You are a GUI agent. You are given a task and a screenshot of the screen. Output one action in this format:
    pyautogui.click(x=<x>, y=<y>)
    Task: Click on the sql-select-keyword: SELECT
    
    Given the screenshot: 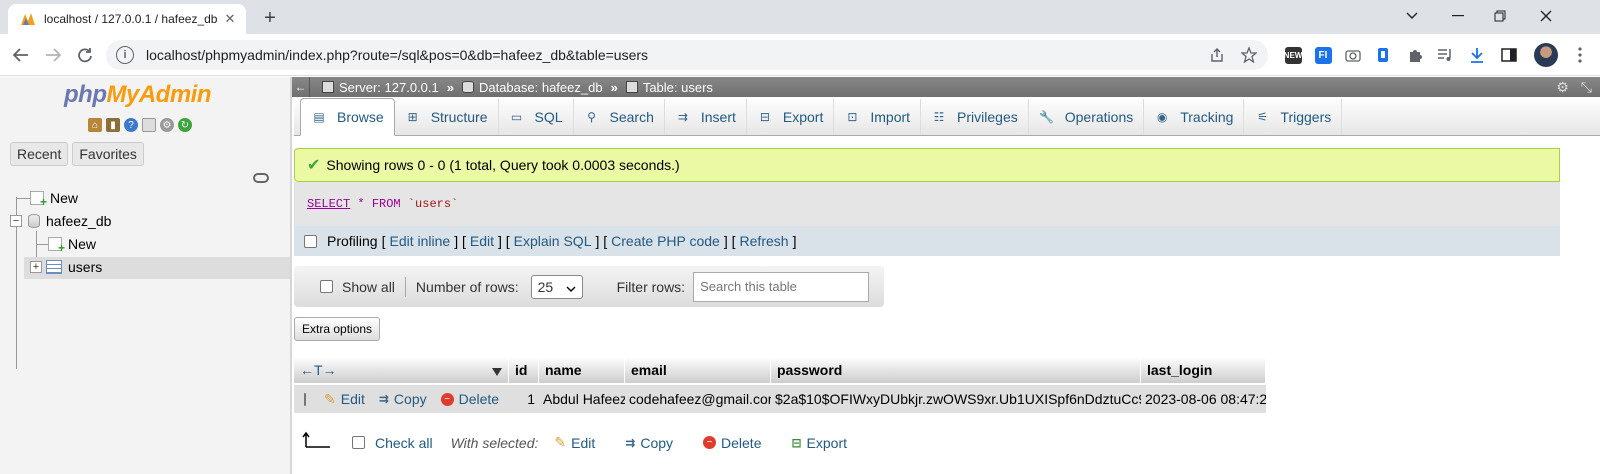 What is the action you would take?
    pyautogui.click(x=328, y=204)
    